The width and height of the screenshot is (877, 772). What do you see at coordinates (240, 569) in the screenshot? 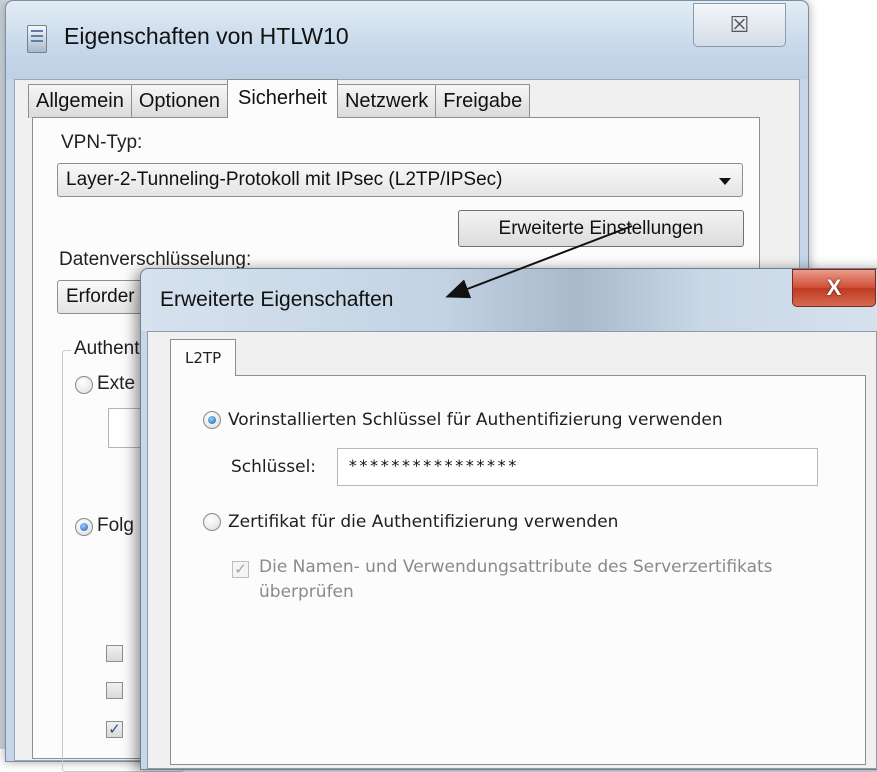
I see `verify-cert-checkbox: ✓` at bounding box center [240, 569].